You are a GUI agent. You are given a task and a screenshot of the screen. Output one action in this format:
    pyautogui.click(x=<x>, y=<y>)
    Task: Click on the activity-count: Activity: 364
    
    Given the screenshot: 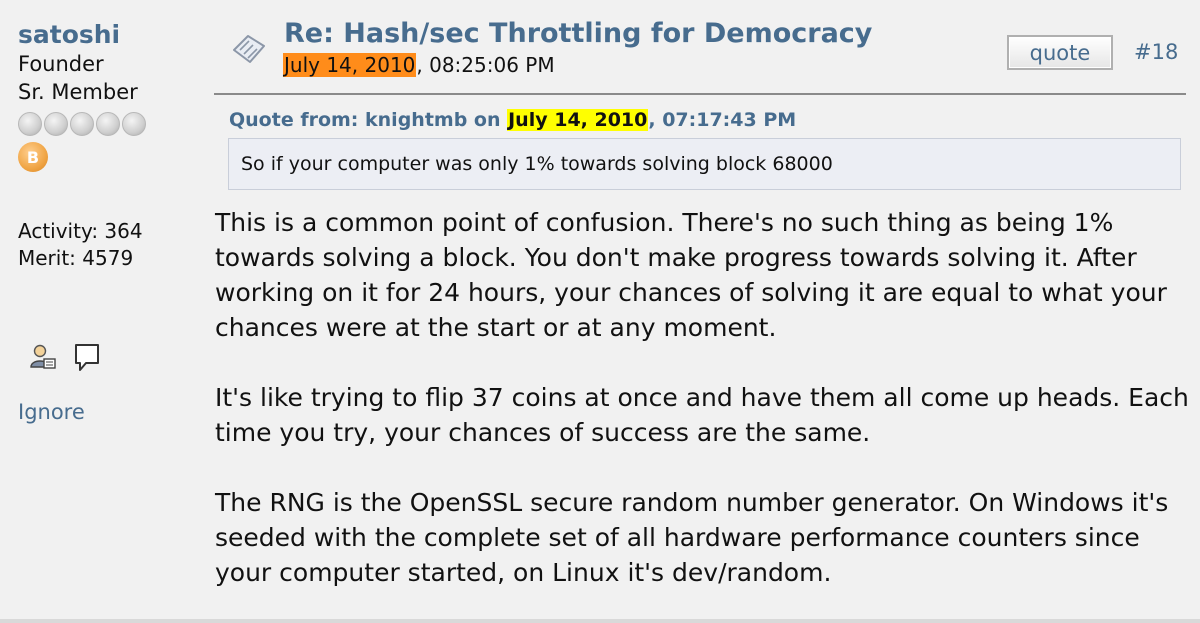 What is the action you would take?
    pyautogui.click(x=80, y=231)
    